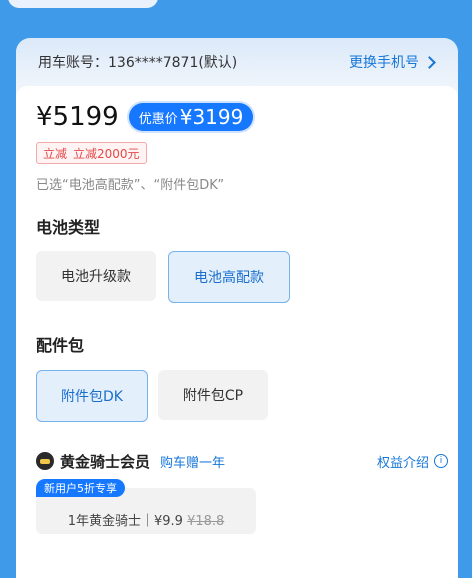 The height and width of the screenshot is (578, 472). Describe the element at coordinates (125, 521) in the screenshot. I see `membership-item-name: 1年黄金骑士｜¥9.9` at that location.